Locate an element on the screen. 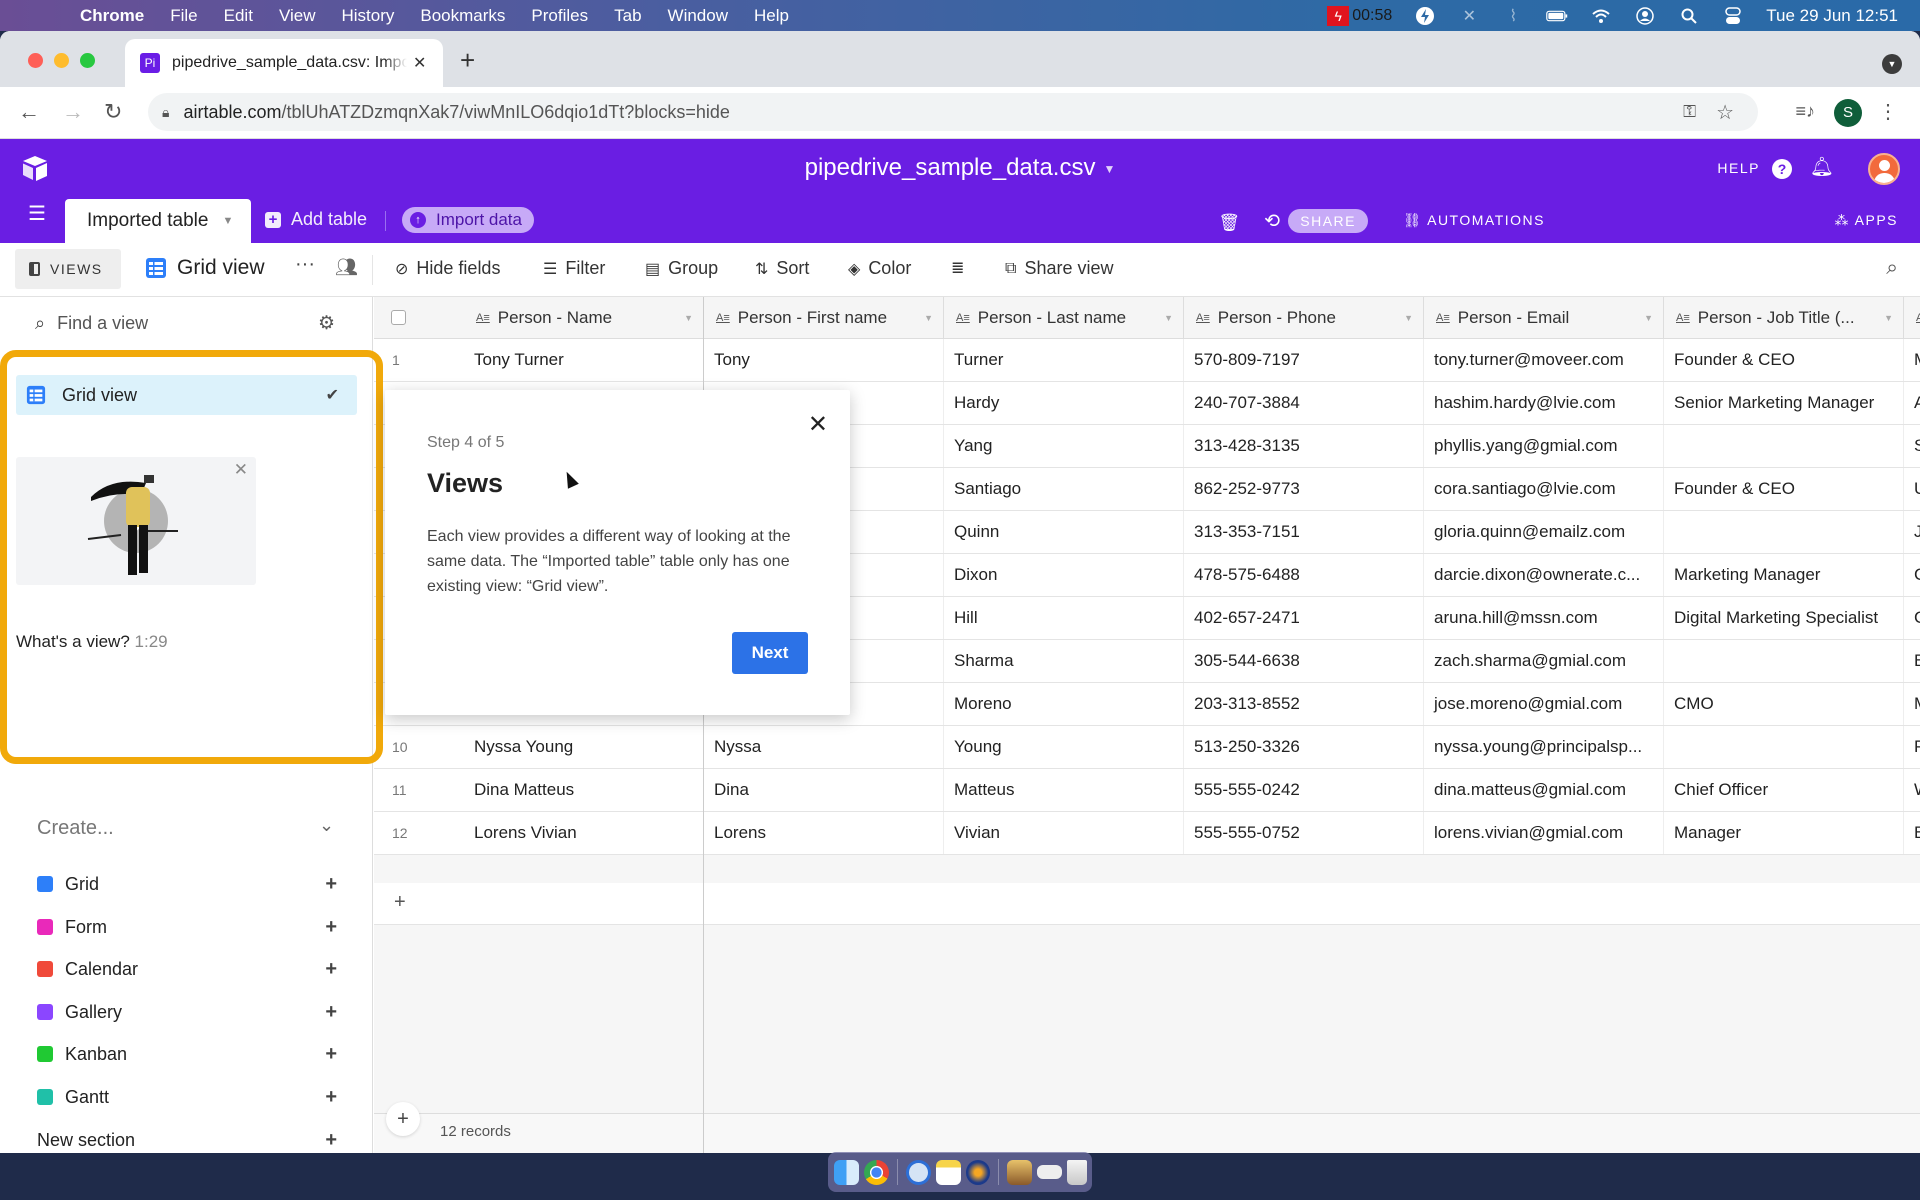  control-center-icon is located at coordinates (1733, 16).